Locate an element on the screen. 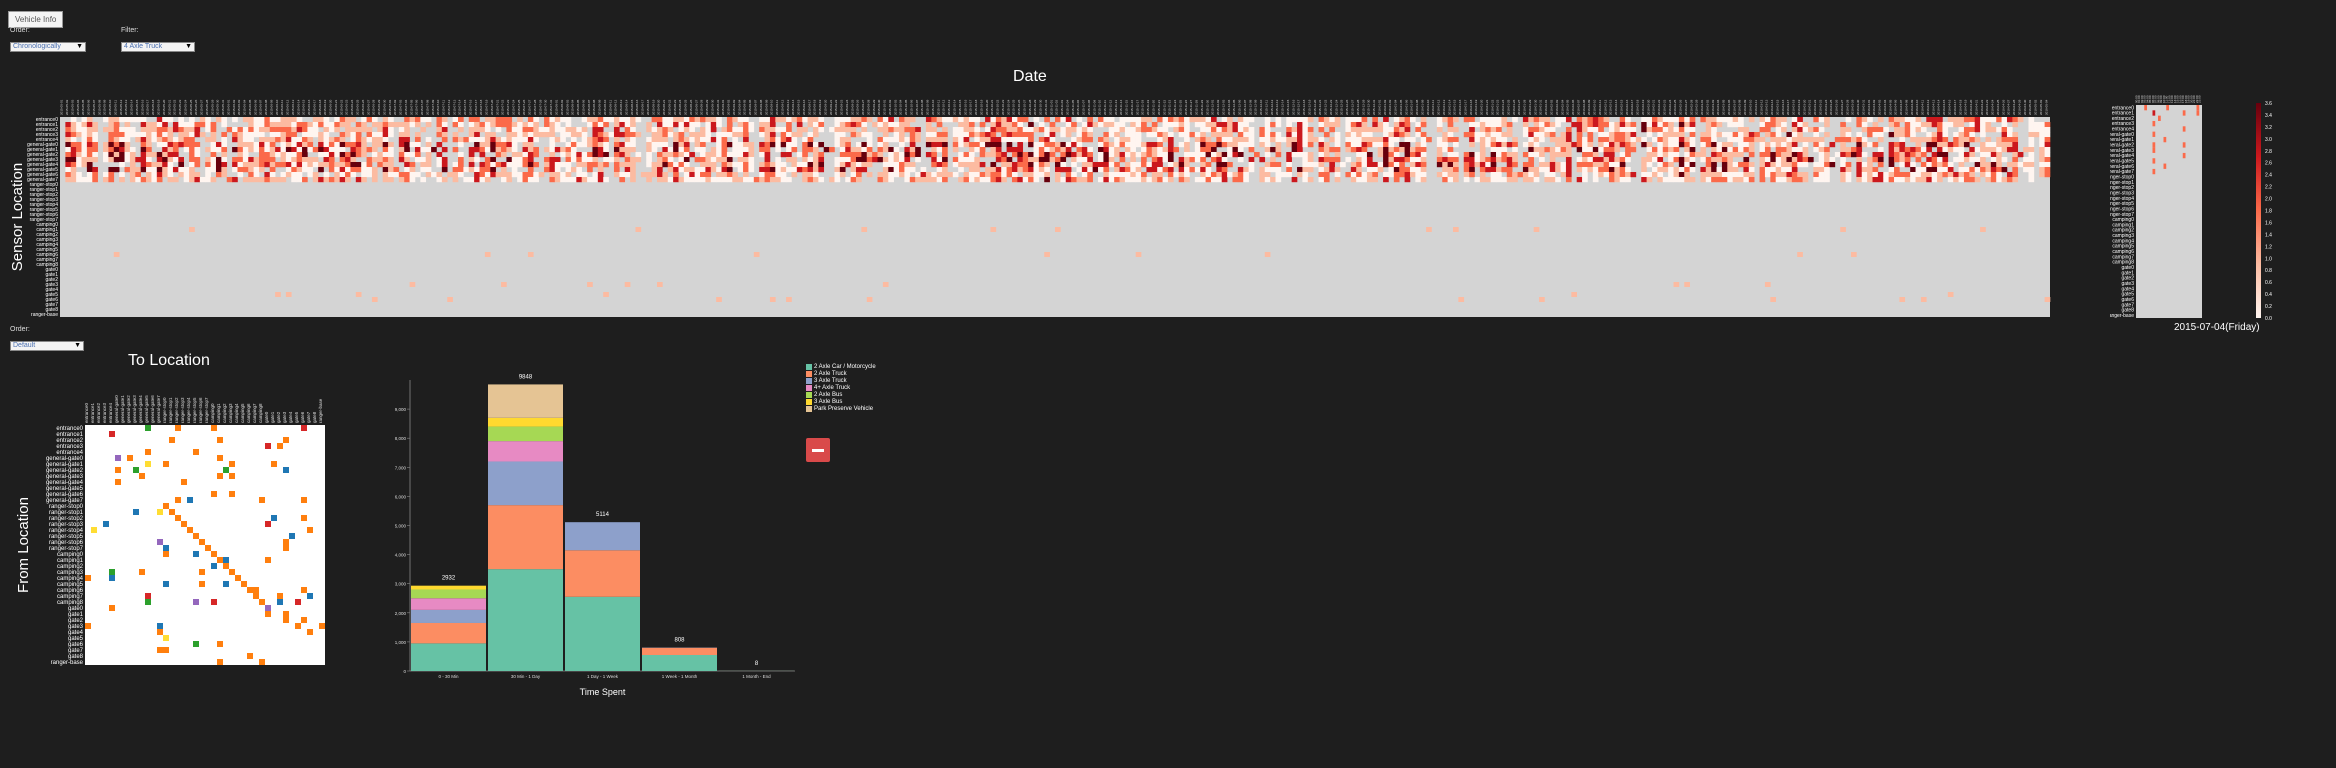 The width and height of the screenshot is (2336, 768). column-date-label: 2016-01-21 is located at coordinates (1487, 107).